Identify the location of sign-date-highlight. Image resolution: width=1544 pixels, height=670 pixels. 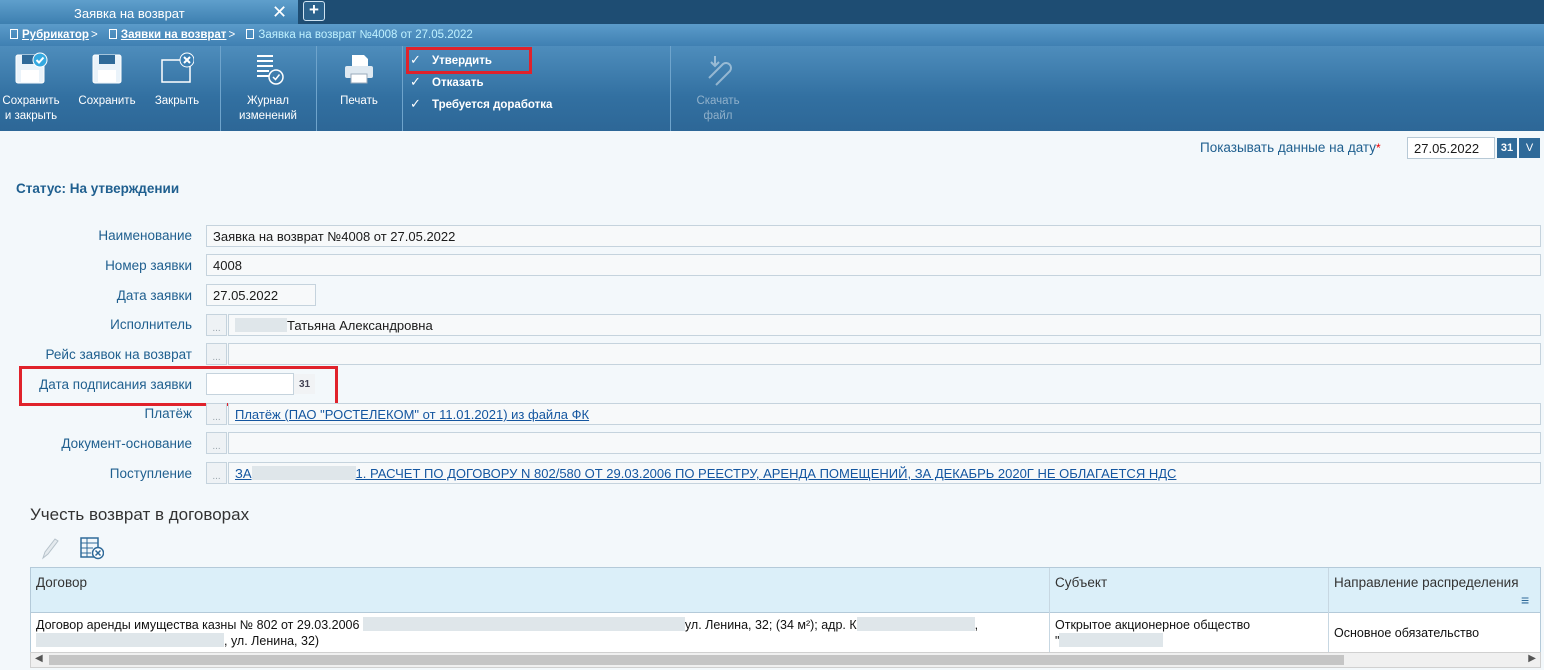
(178, 386).